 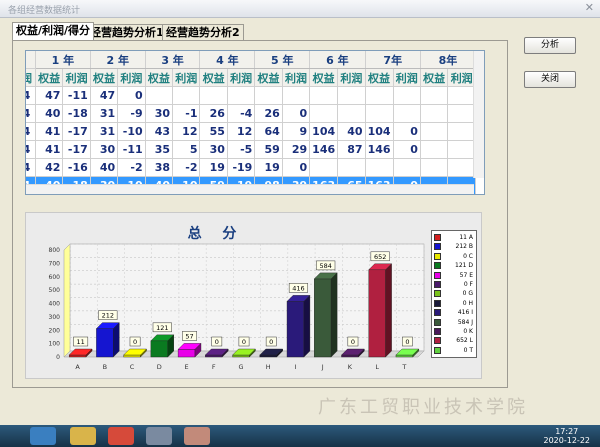 I want to click on table-cell: 43, so click(x=159, y=131).